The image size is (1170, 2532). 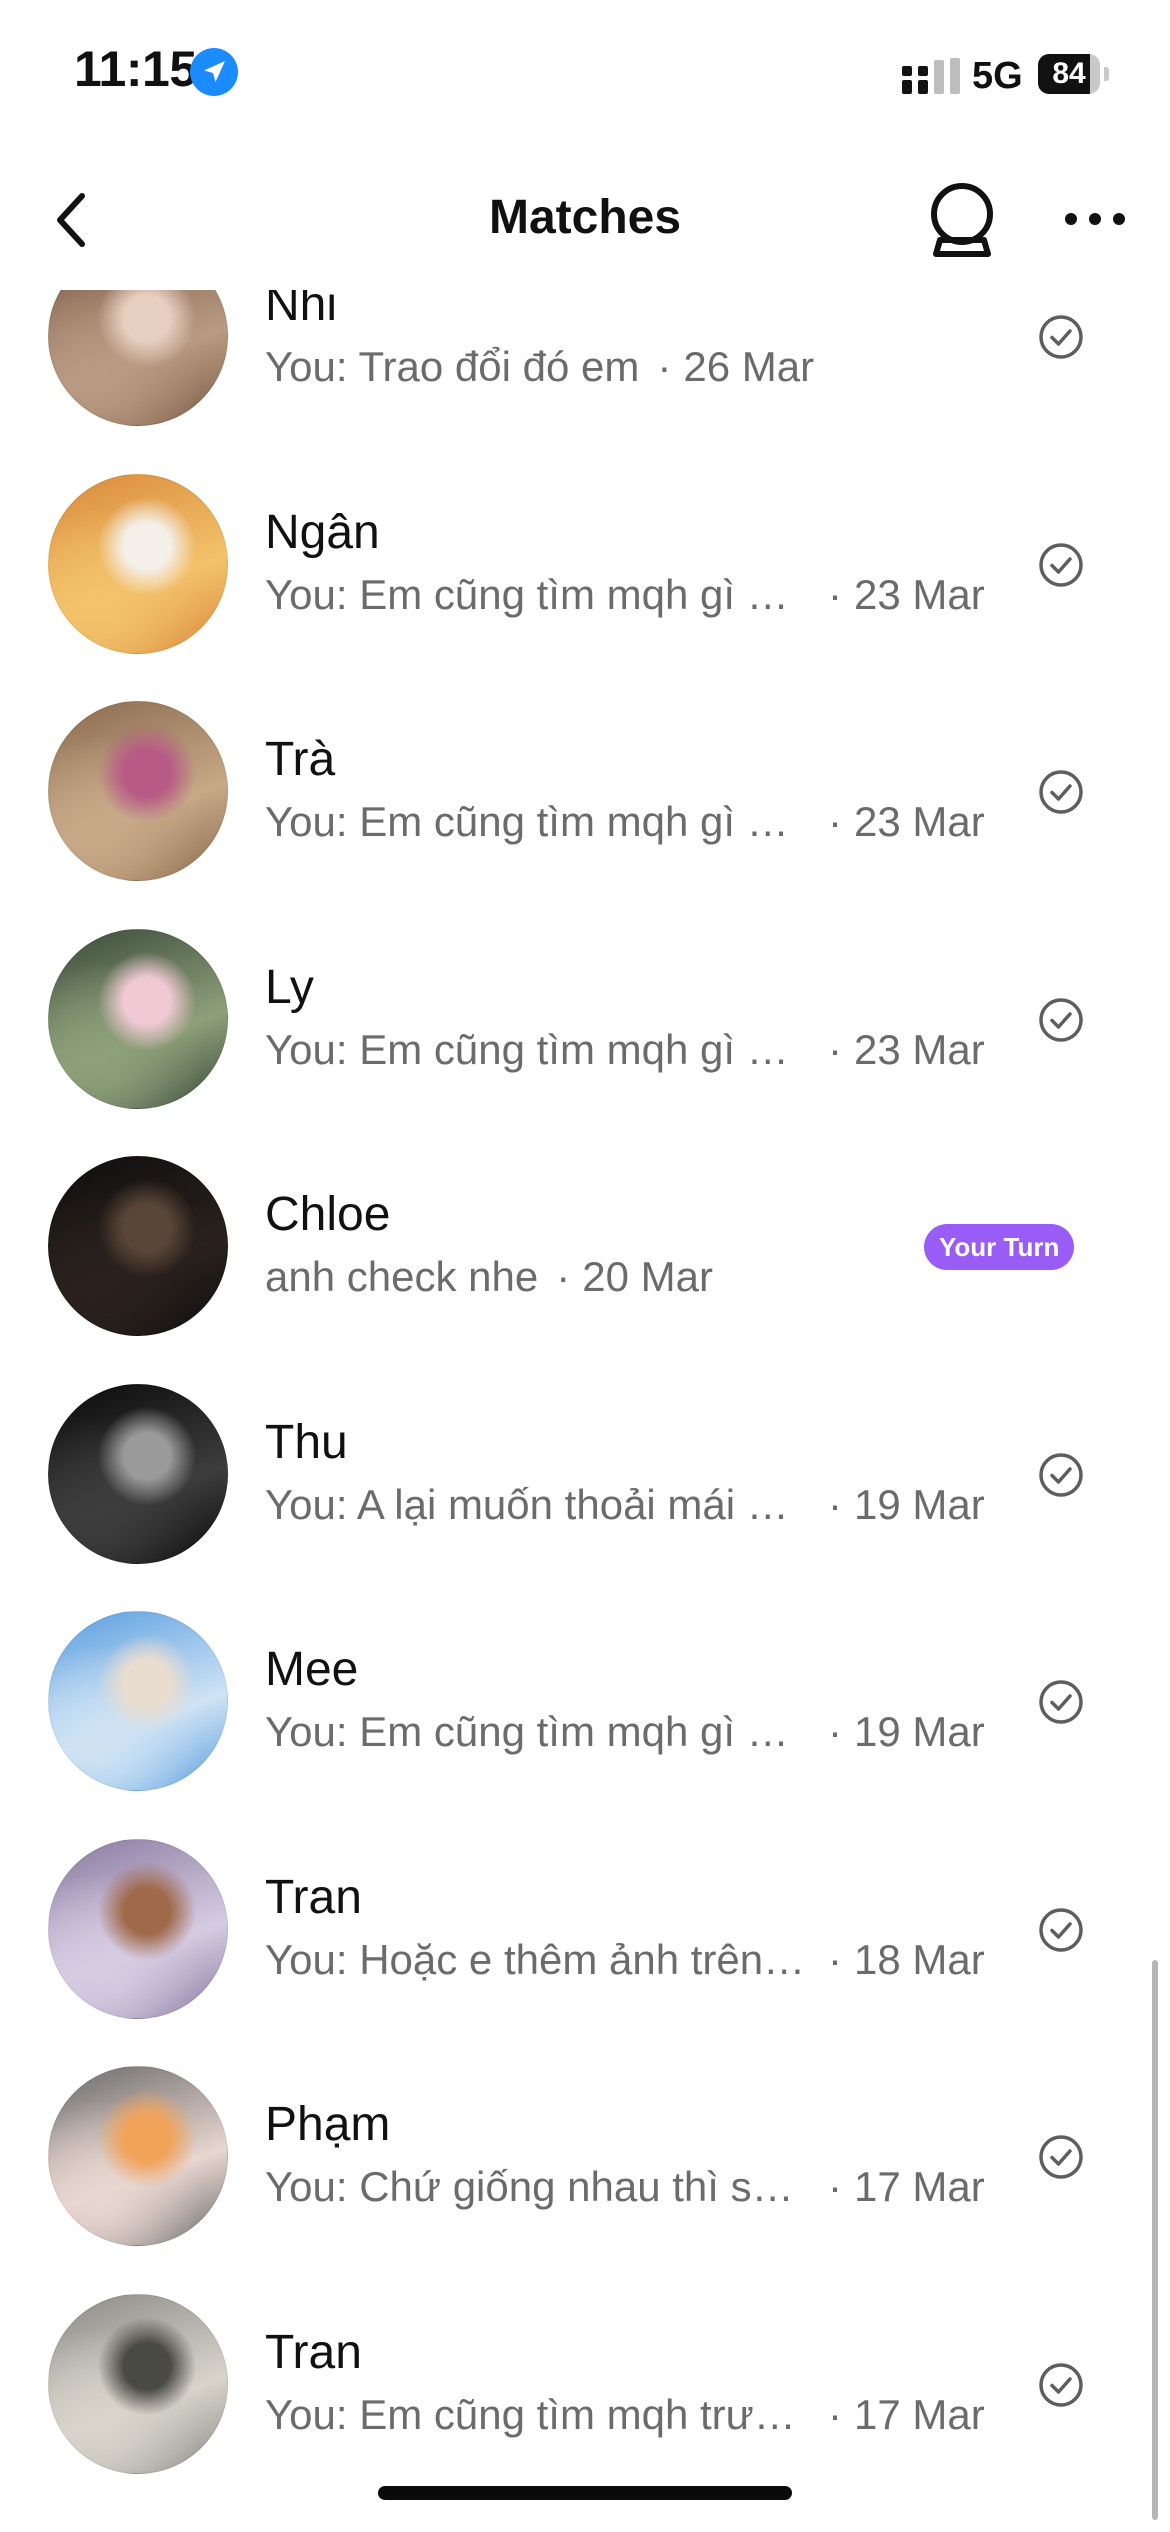 What do you see at coordinates (999, 1247) in the screenshot?
I see `your-turn-badge: Your Turn` at bounding box center [999, 1247].